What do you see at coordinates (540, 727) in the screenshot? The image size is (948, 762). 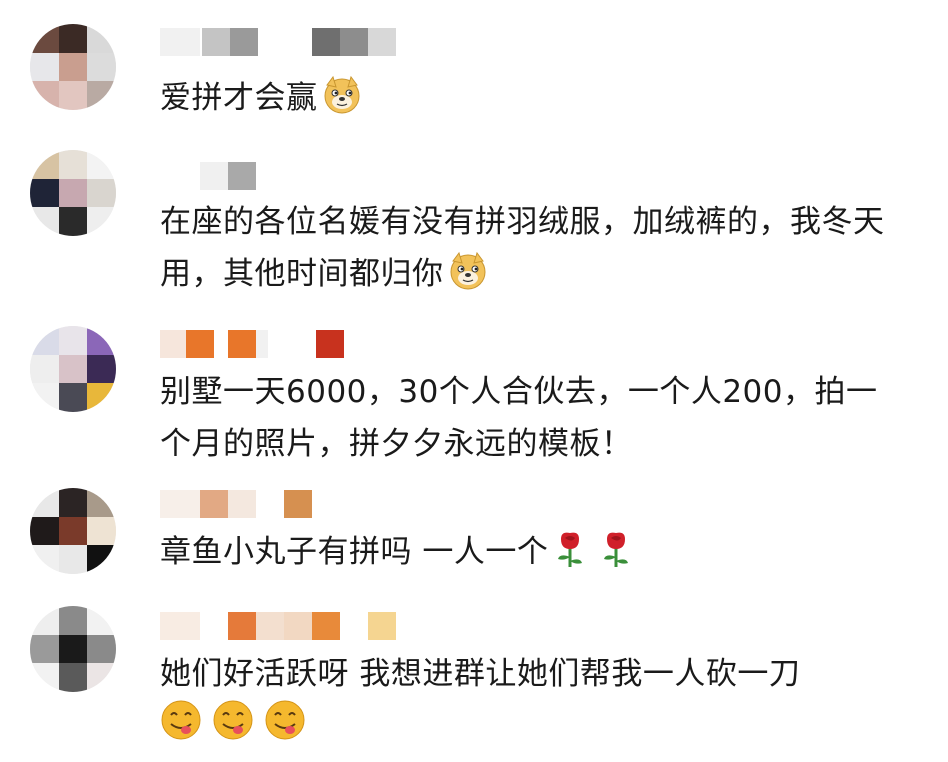 I see `emoji-row` at bounding box center [540, 727].